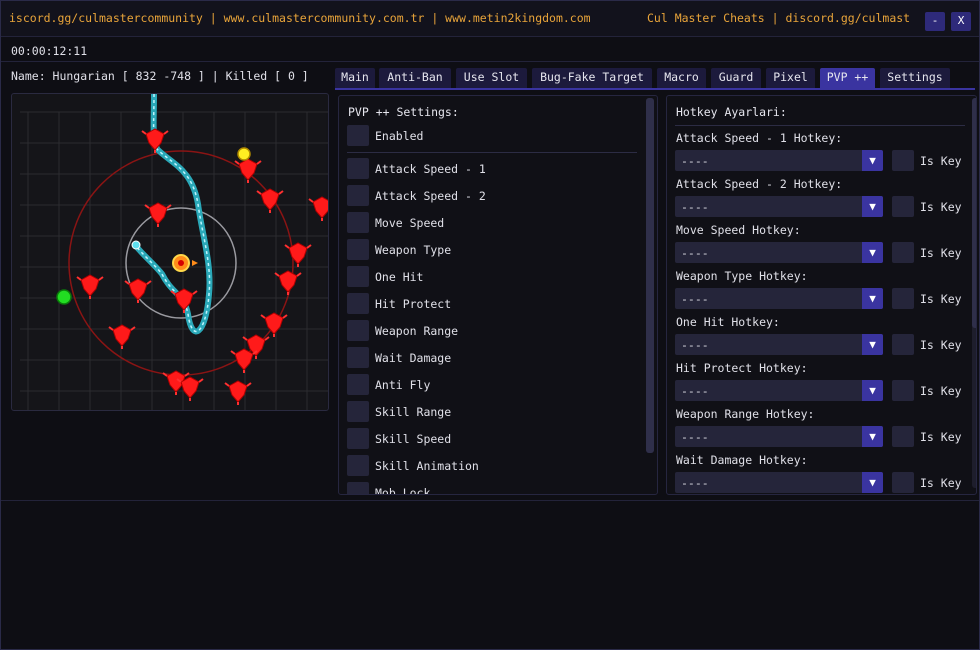 The height and width of the screenshot is (650, 980). What do you see at coordinates (430, 196) in the screenshot?
I see `option-label: Attack Speed - 2` at bounding box center [430, 196].